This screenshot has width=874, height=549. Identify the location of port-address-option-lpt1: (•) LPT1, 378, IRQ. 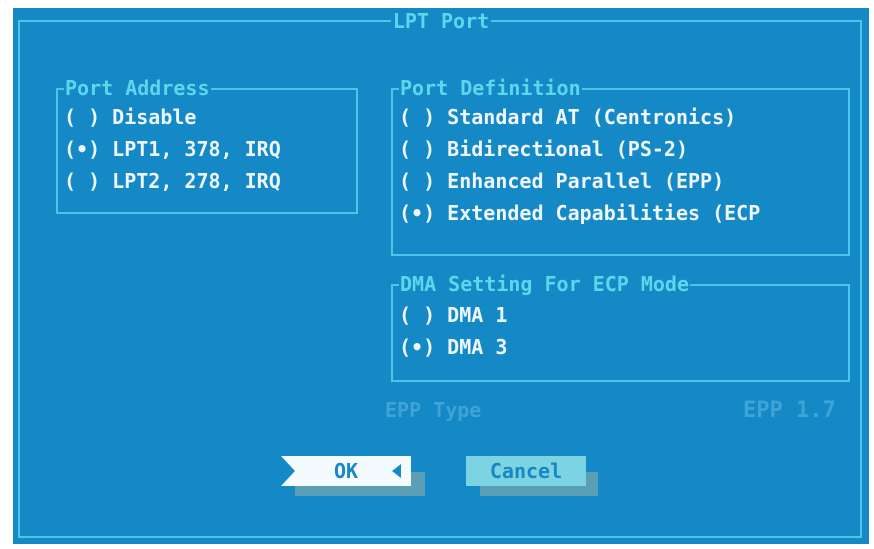
(172, 149).